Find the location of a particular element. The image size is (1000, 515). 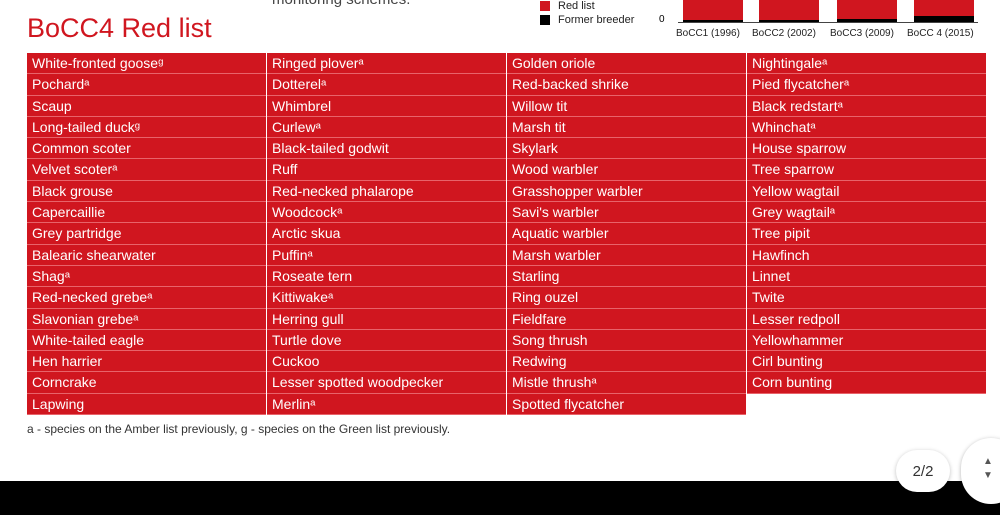

species-cell: Scaup is located at coordinates (146, 106).